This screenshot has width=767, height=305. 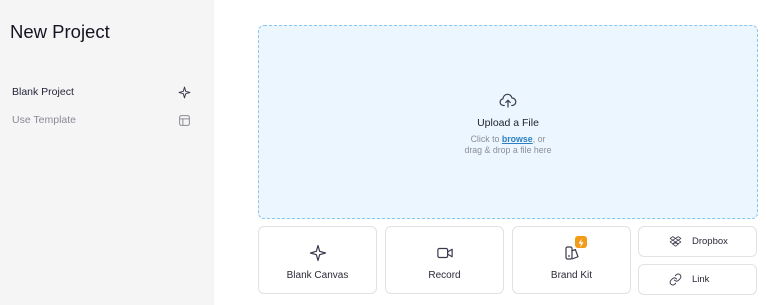 I want to click on brand-kit-label: Brand Kit, so click(x=571, y=275).